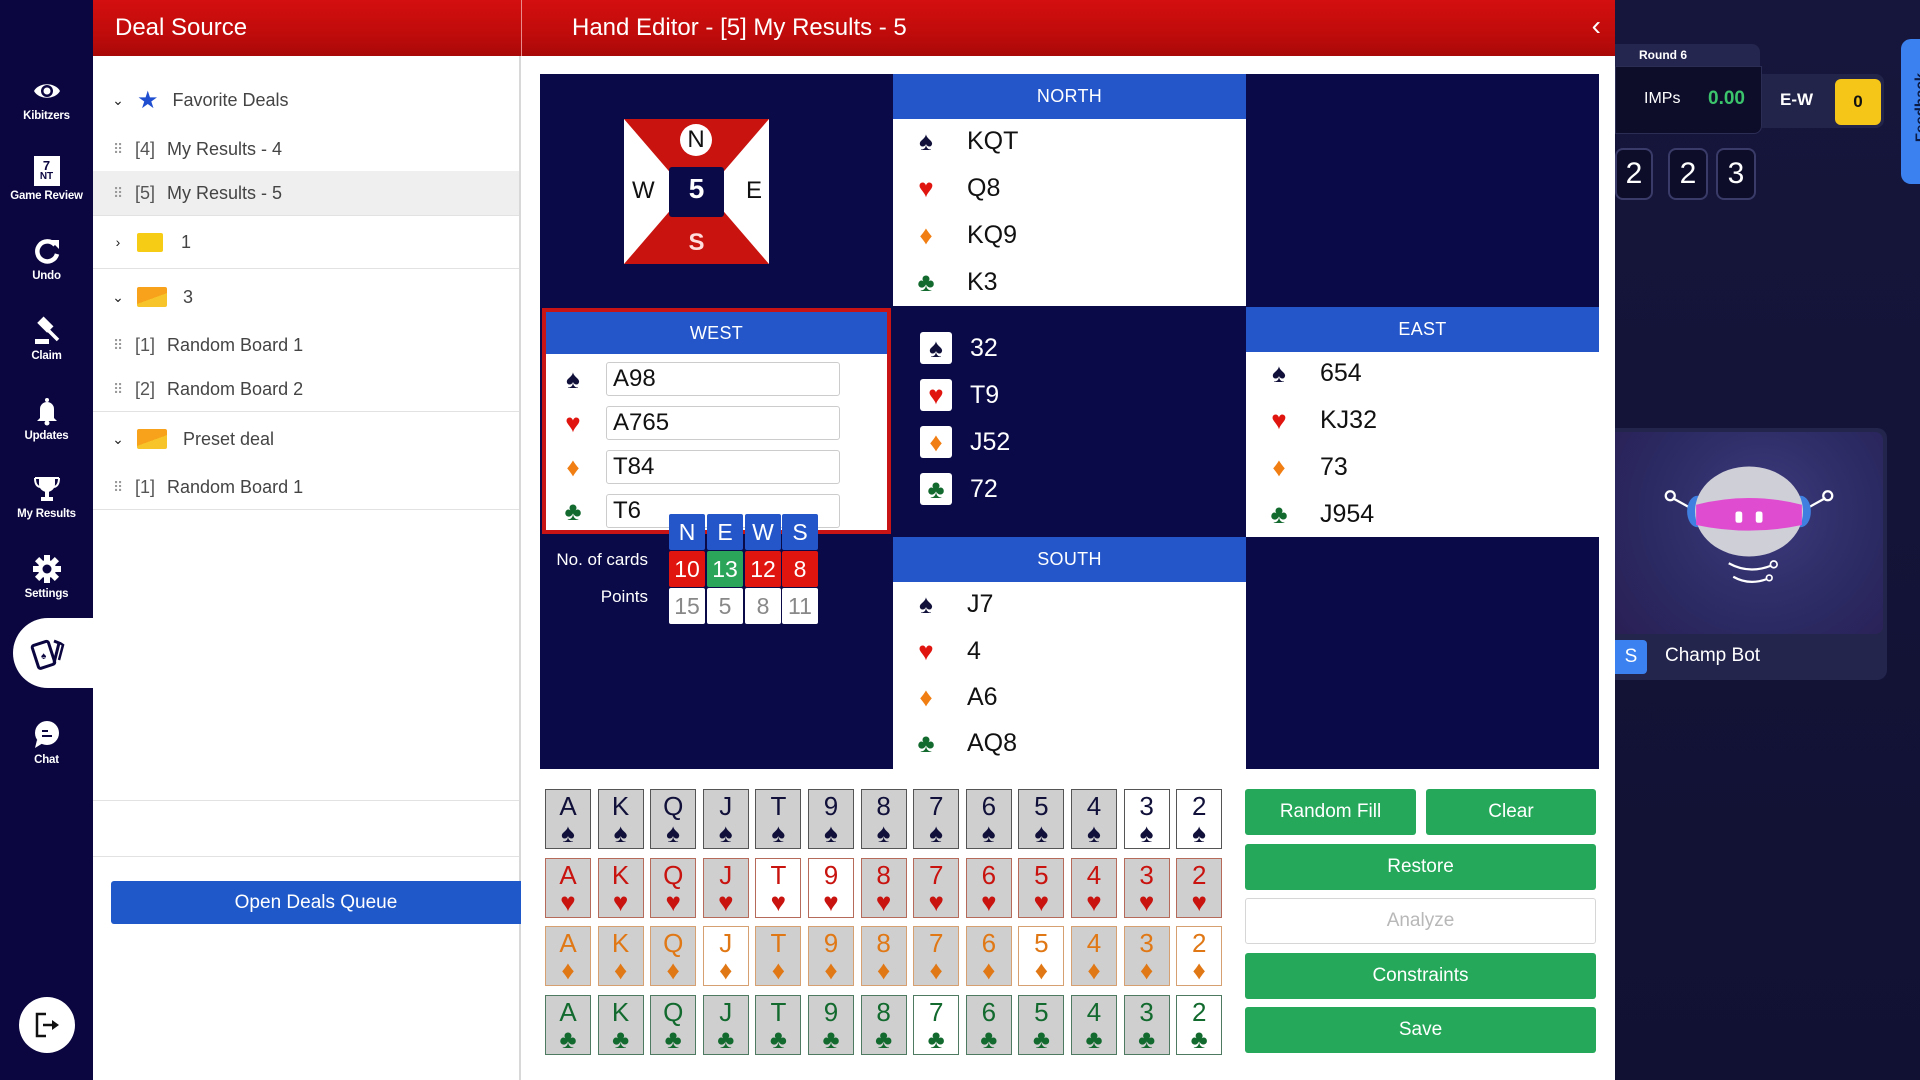  Describe the element at coordinates (306, 100) in the screenshot. I see `tree-group-favorite-deals: ⌄ ★ Favorite Deals` at that location.